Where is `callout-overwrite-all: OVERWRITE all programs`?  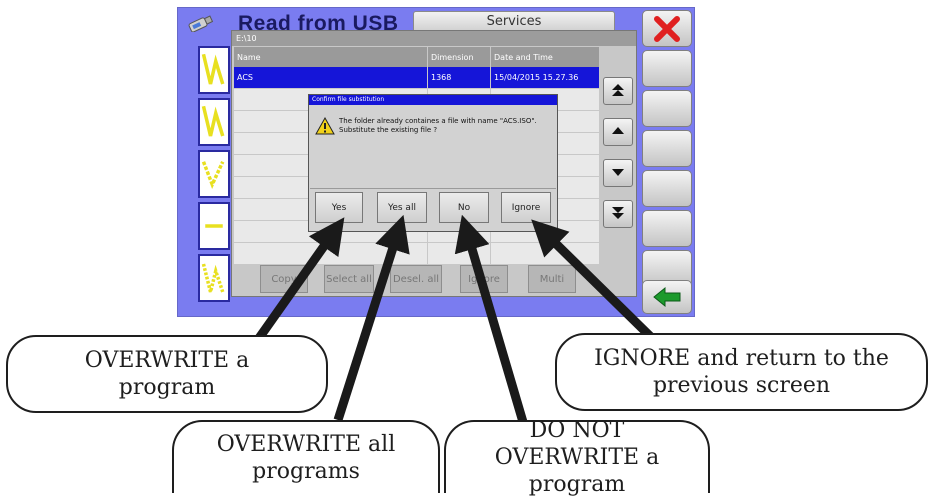 callout-overwrite-all: OVERWRITE all programs is located at coordinates (306, 456).